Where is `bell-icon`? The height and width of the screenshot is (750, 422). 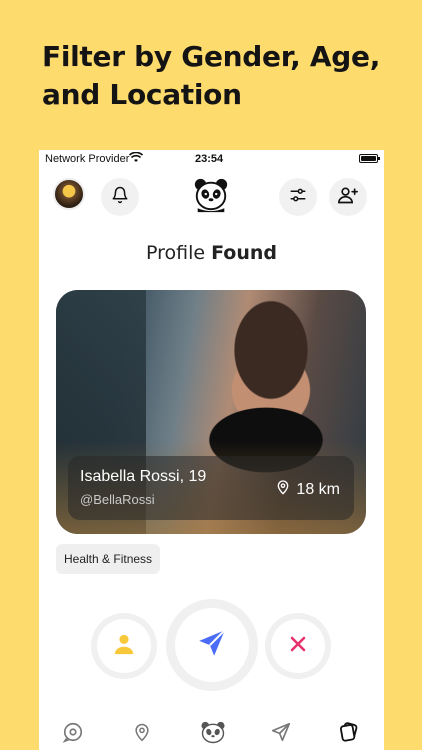
bell-icon is located at coordinates (120, 197).